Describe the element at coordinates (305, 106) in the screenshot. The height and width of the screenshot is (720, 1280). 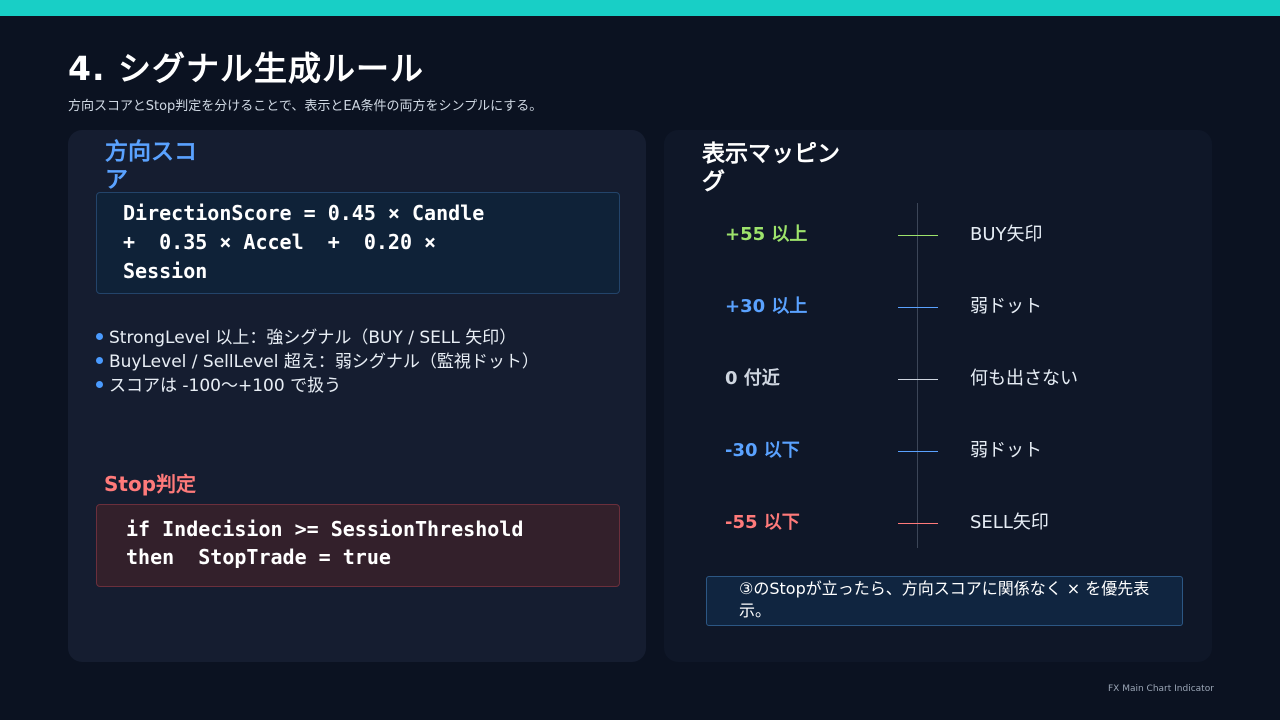
I see `slide-subtitle: 方向スコアとStop判定を分けることで、表示とEA条件の両方をシンプルにする。` at that location.